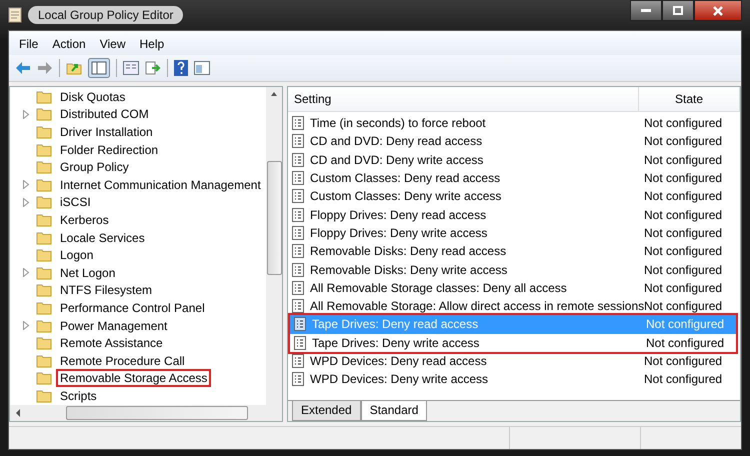  What do you see at coordinates (131, 68) in the screenshot?
I see `properties-icon` at bounding box center [131, 68].